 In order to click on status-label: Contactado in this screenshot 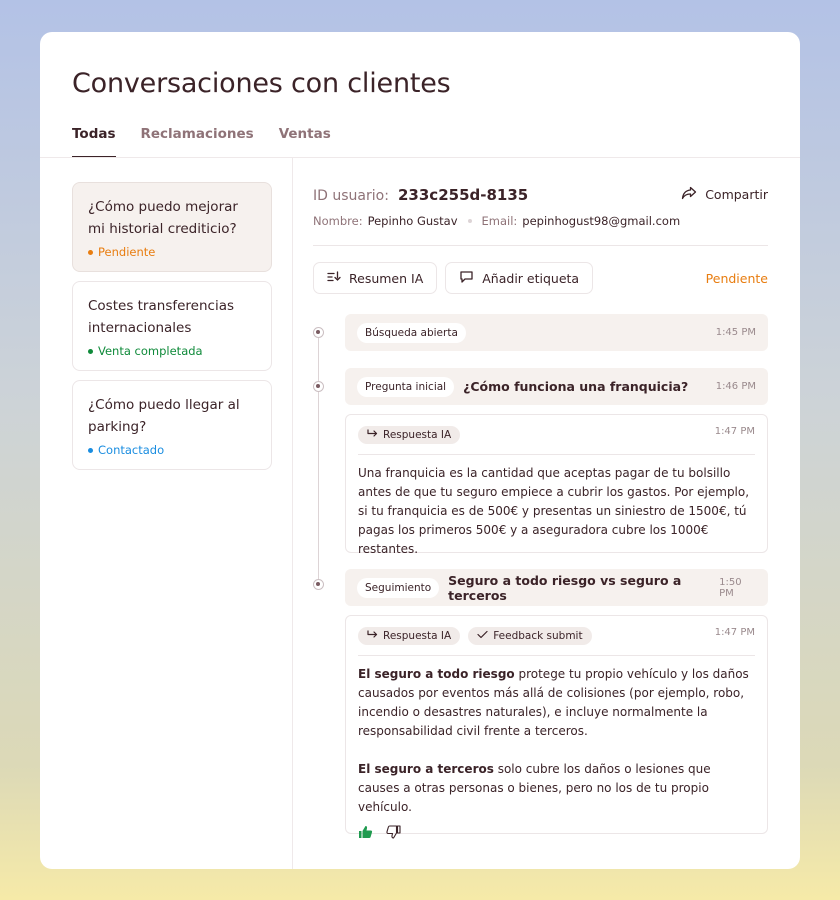, I will do `click(131, 450)`.